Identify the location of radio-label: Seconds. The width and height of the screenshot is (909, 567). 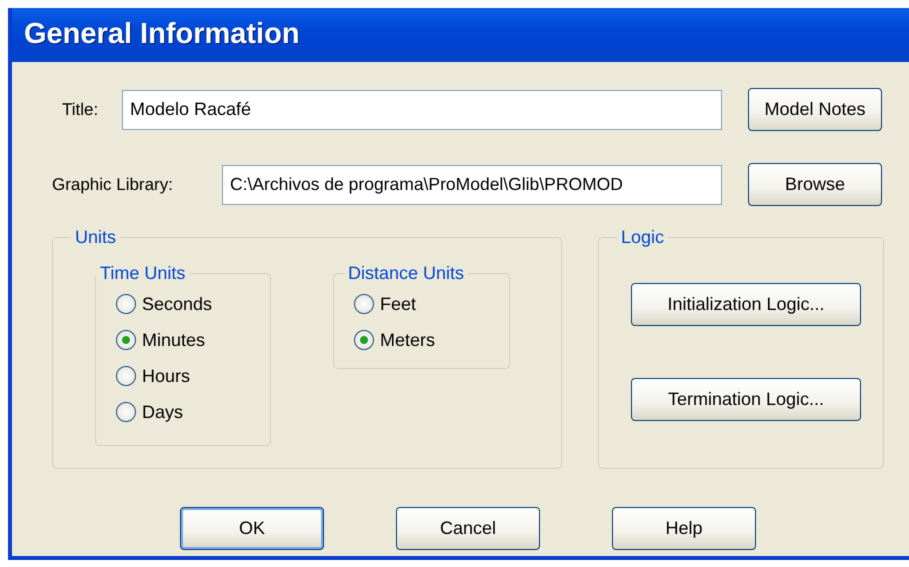
(177, 304).